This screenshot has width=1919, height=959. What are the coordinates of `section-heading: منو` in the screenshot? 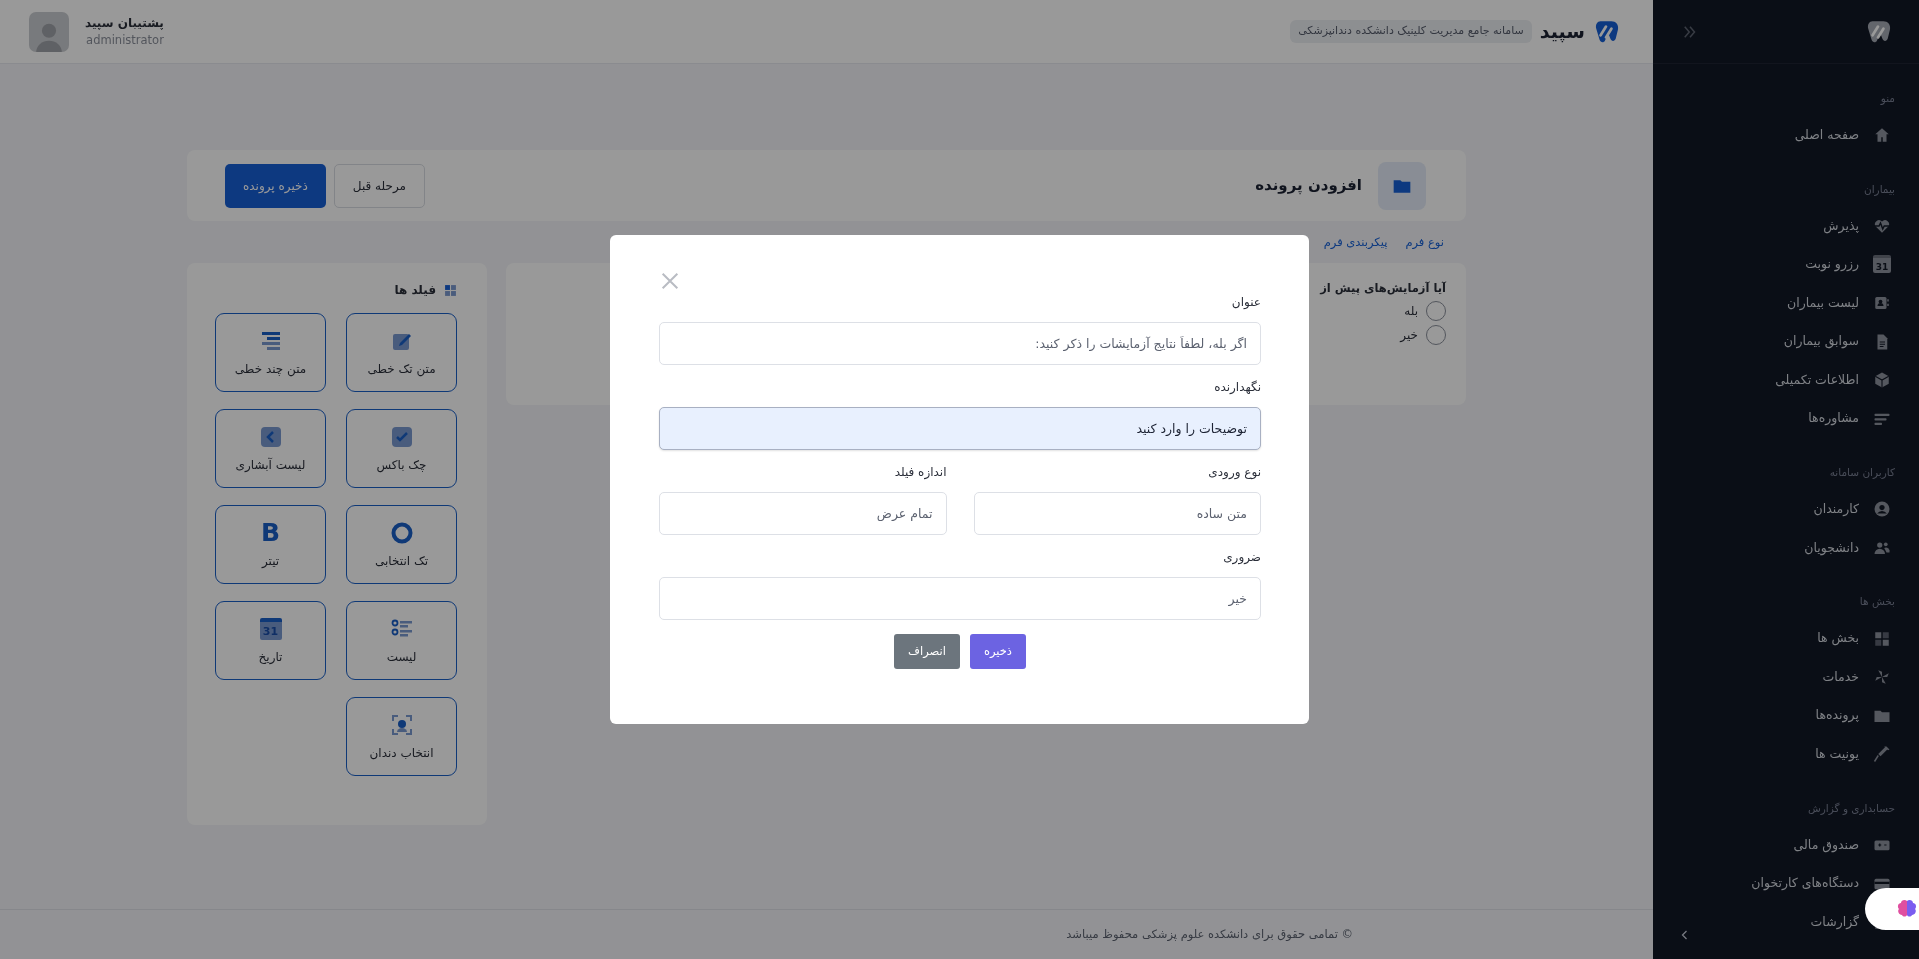 It's located at (1887, 98).